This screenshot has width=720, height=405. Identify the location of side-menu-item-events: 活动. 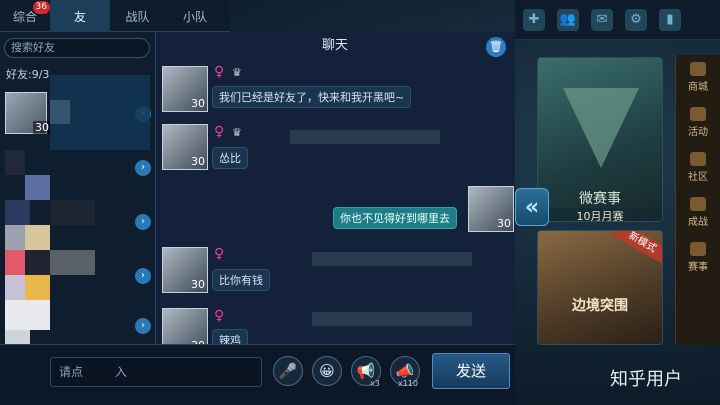
(698, 122).